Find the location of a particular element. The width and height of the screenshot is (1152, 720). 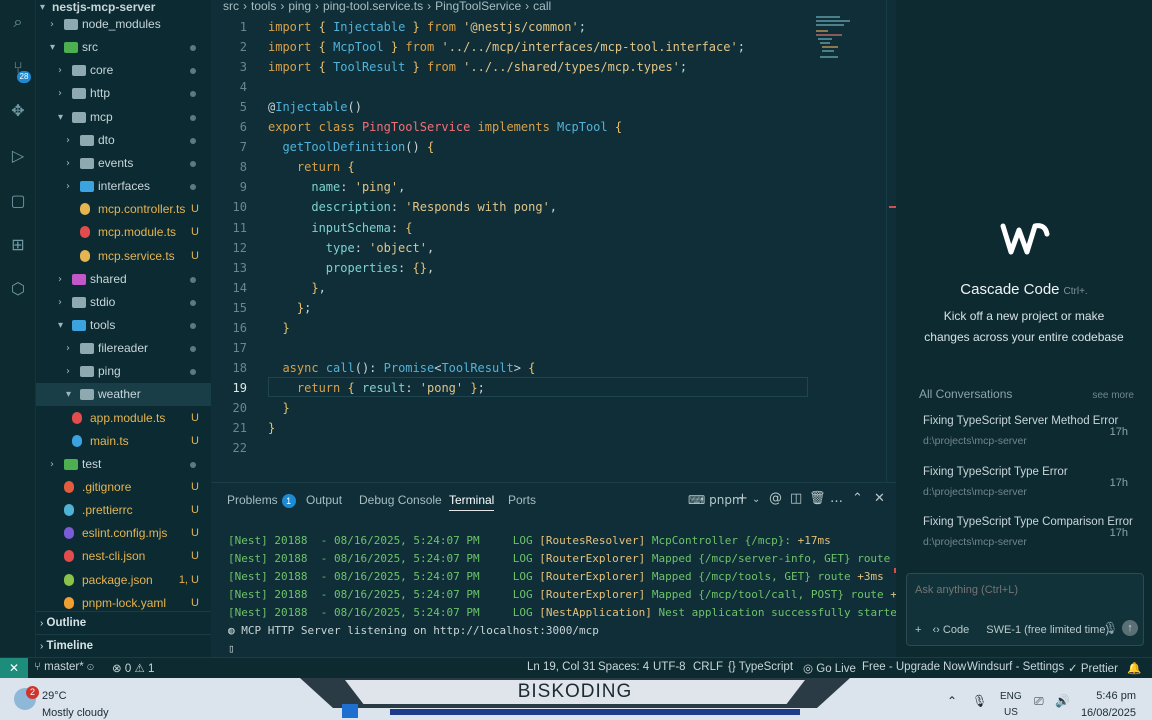

breadcrumb-item: PingToolService is located at coordinates (478, 6).